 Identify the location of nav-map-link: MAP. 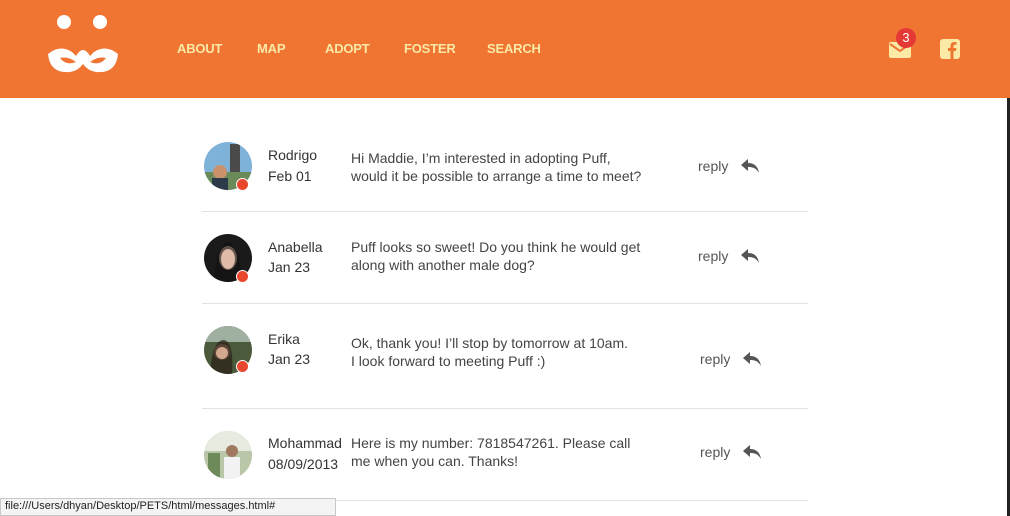
(271, 48).